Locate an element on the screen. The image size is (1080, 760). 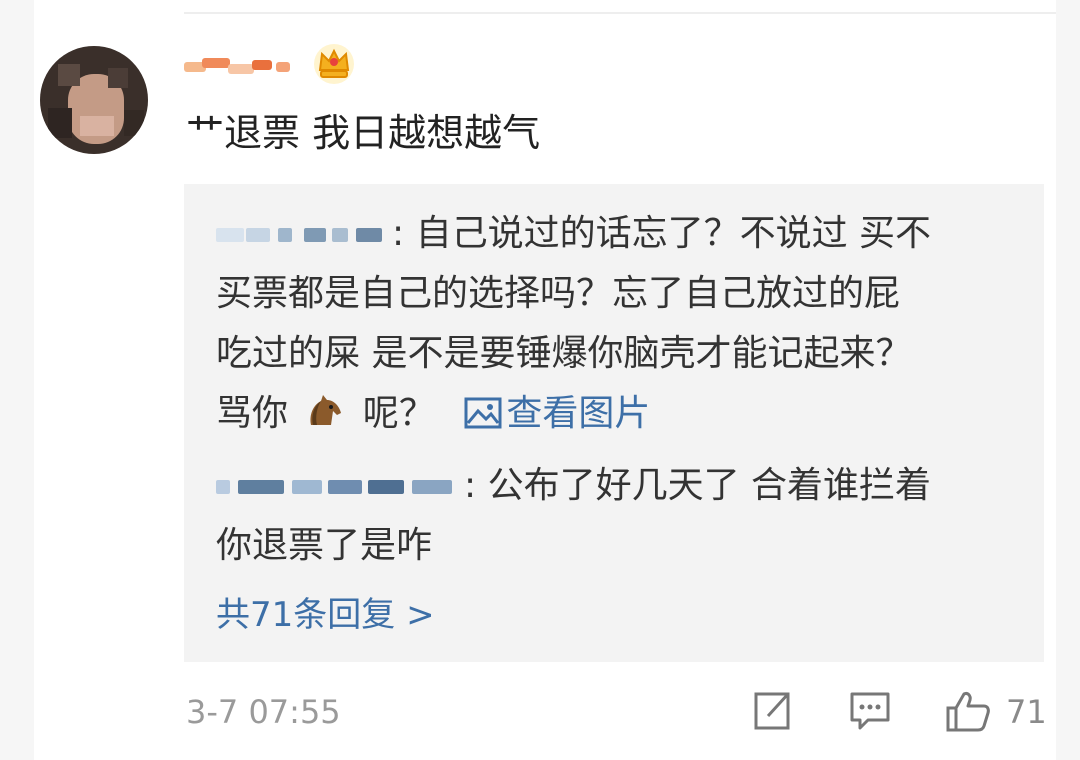
horse-emoji-icon is located at coordinates (326, 410).